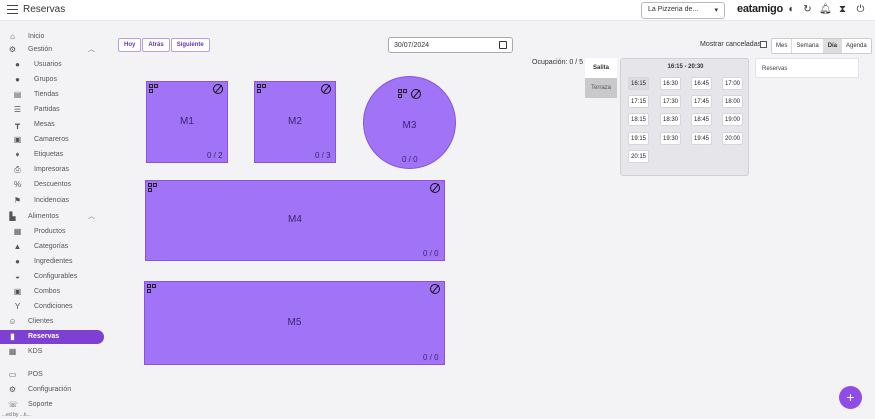 This screenshot has height=419, width=875. I want to click on sidebar-item-condiciones: Y Condiciones, so click(52, 306).